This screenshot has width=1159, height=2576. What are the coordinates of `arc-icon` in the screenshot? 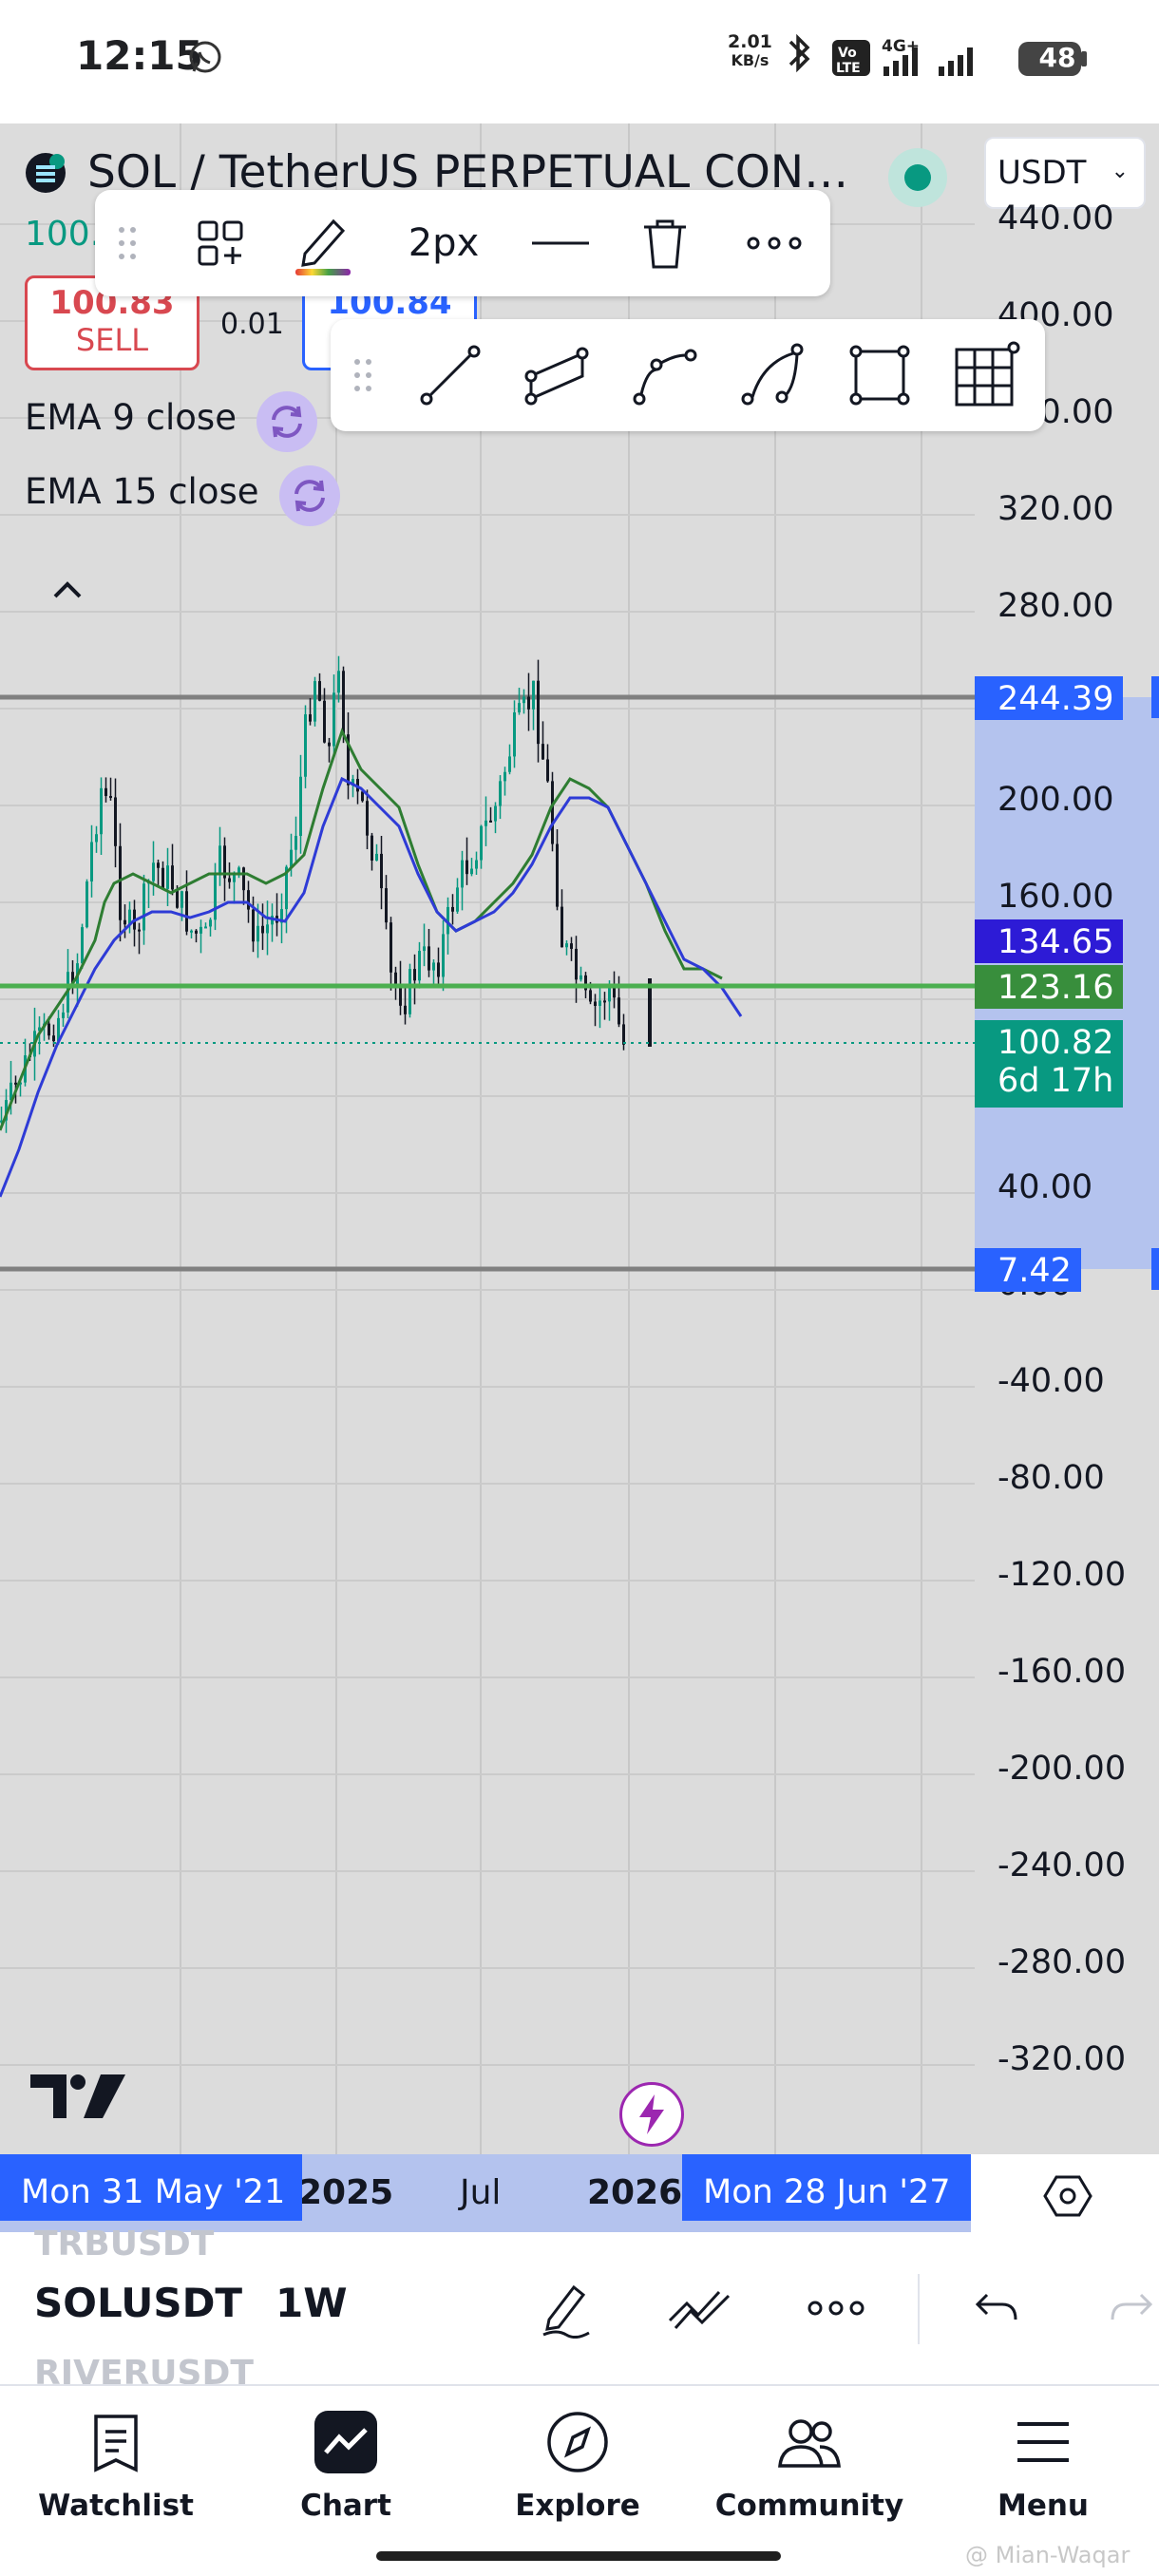 It's located at (773, 375).